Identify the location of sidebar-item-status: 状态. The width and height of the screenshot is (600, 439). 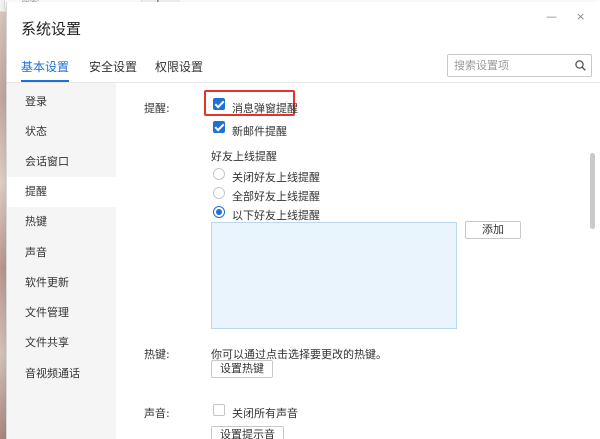
(61, 132).